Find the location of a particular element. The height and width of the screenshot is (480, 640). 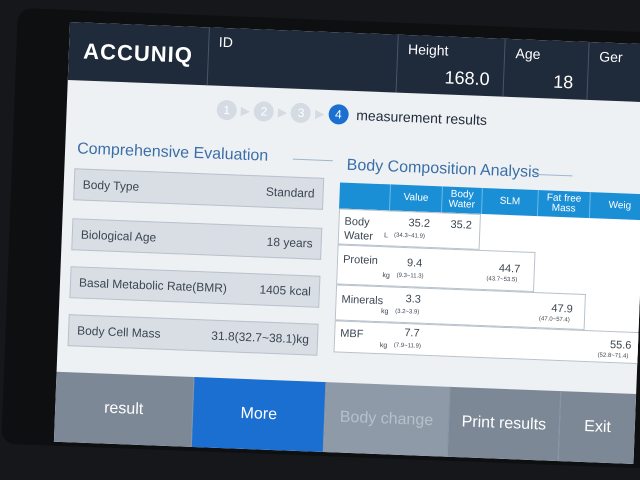

range: (3.2~3.9) is located at coordinates (407, 312).